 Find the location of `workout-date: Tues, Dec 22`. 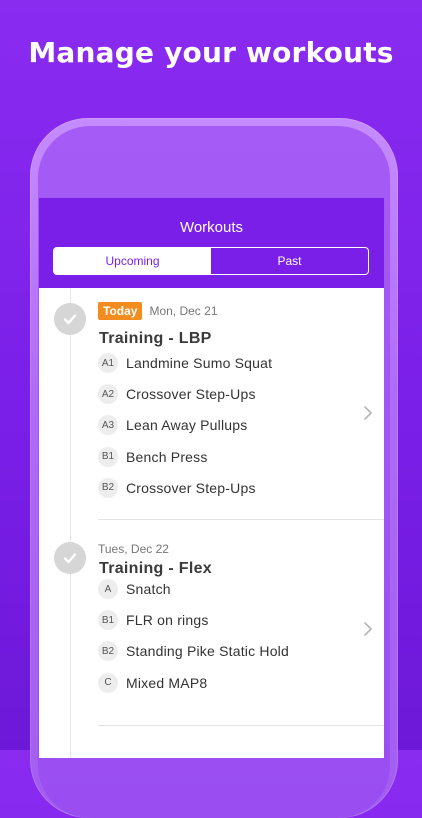

workout-date: Tues, Dec 22 is located at coordinates (133, 549).